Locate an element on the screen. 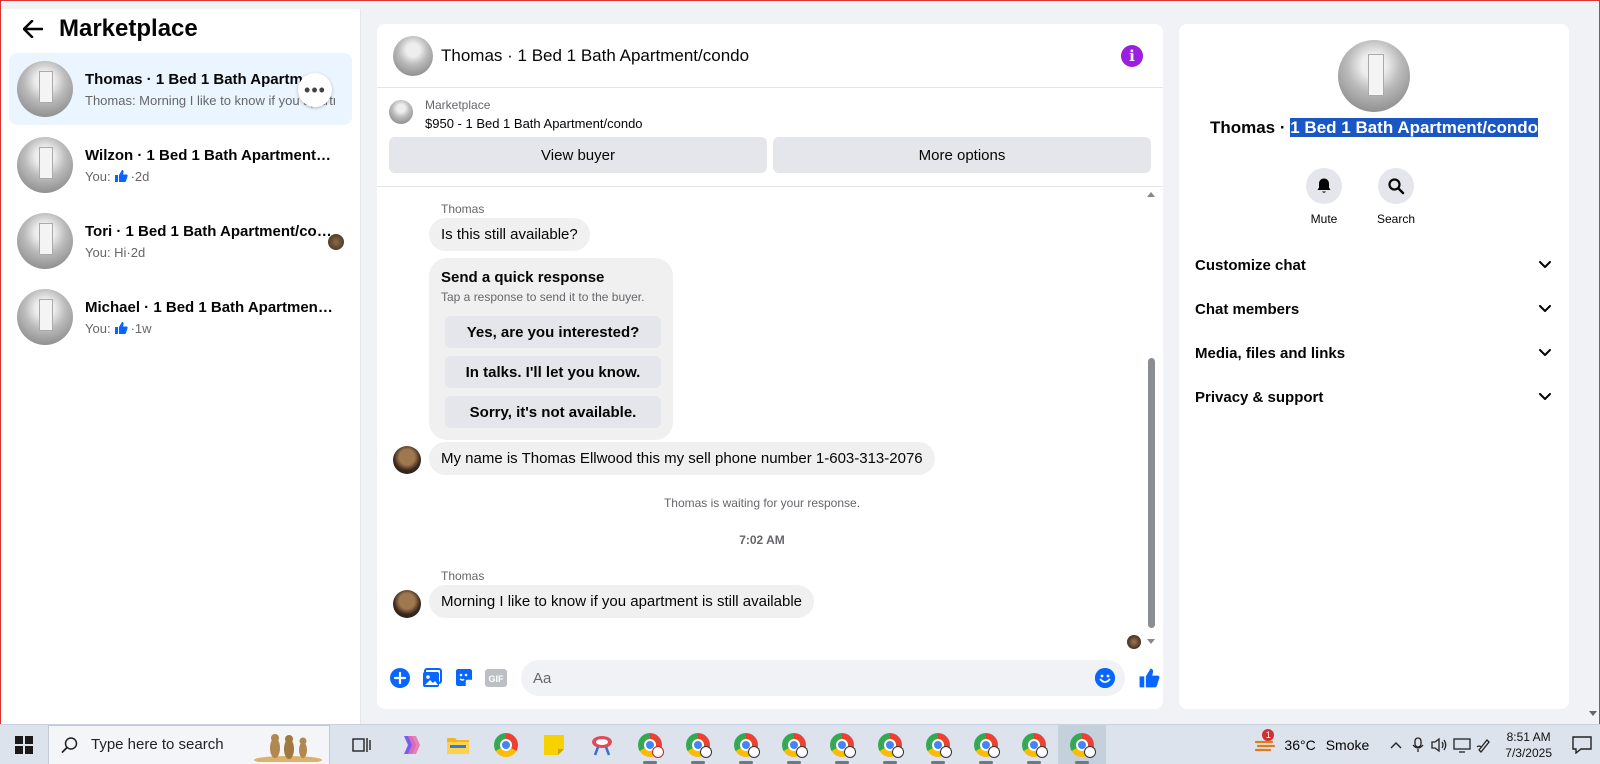 Image resolution: width=1600 pixels, height=764 pixels. chrome-profile-4-icon is located at coordinates (794, 744).